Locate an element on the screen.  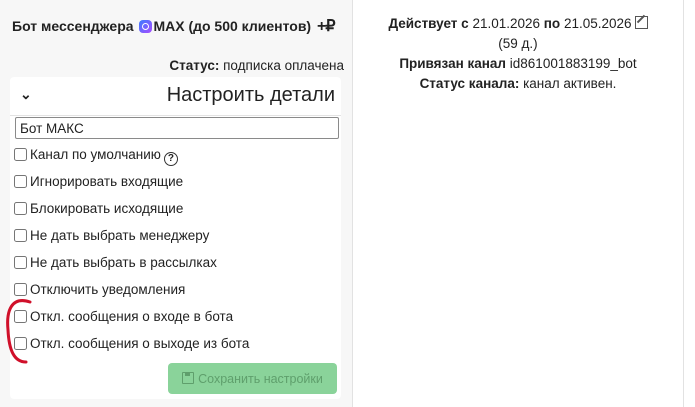
option-label: Отключить уведомления is located at coordinates (108, 289).